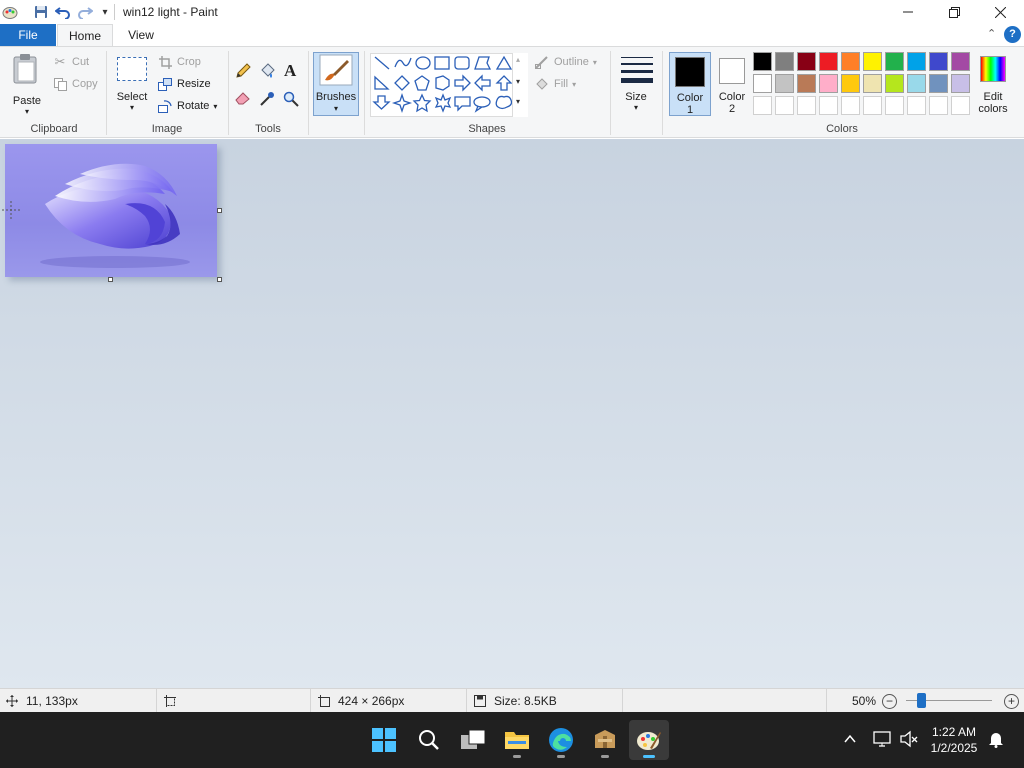 The height and width of the screenshot is (768, 1024). Describe the element at coordinates (1011, 701) in the screenshot. I see `zoom-in-button: +` at that location.